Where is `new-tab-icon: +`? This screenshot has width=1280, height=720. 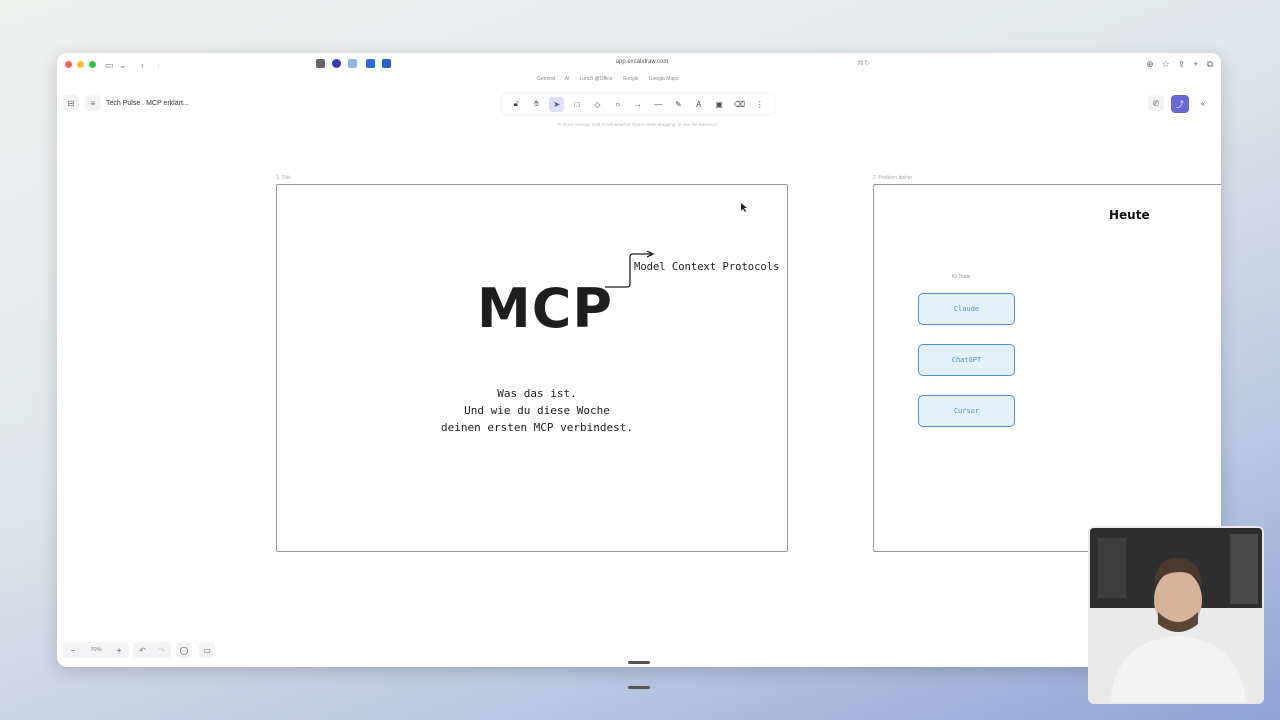
new-tab-icon: + is located at coordinates (1195, 64).